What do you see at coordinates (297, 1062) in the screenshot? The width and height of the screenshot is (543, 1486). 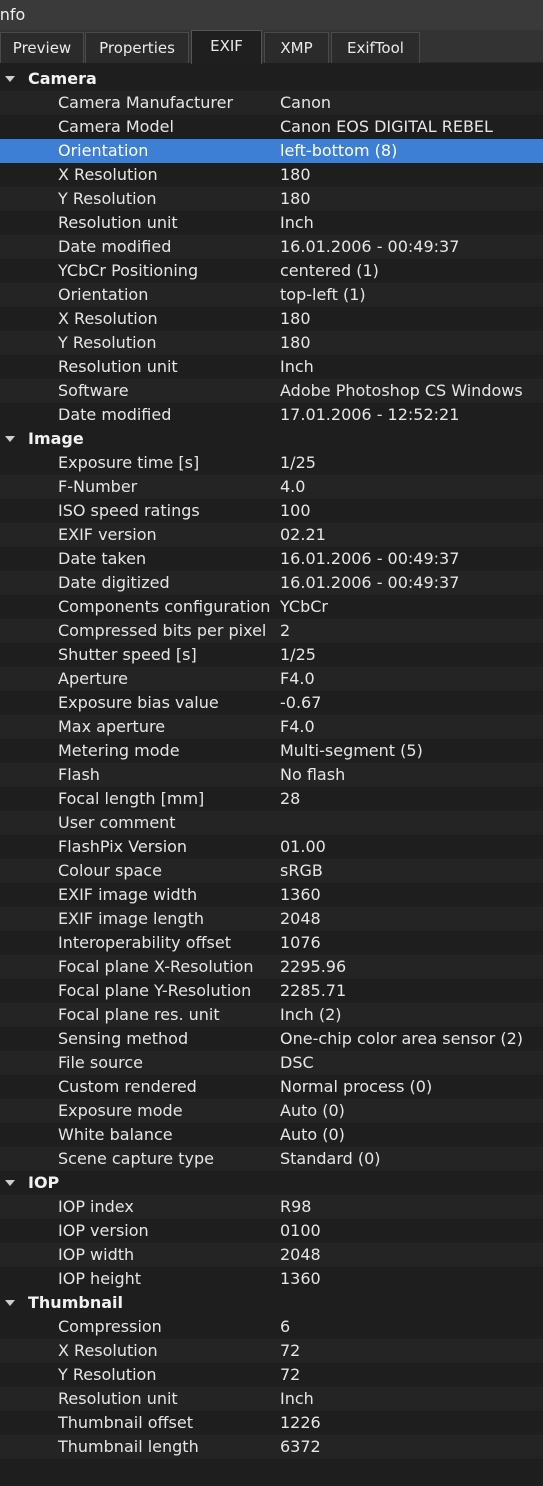 I see `property-value: DSC` at bounding box center [297, 1062].